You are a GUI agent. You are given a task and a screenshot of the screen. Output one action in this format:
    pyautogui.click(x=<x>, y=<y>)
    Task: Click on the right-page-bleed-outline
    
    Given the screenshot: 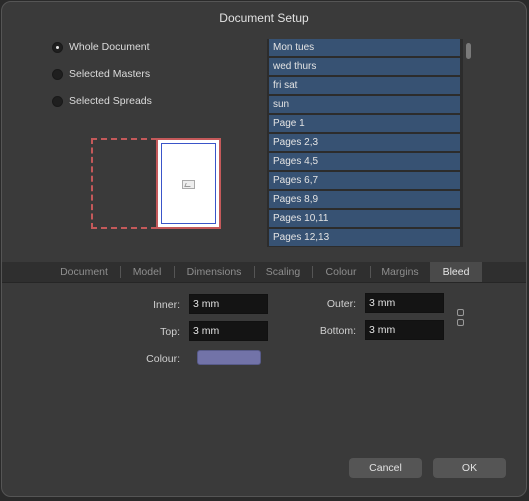 What is the action you would take?
    pyautogui.click(x=188, y=183)
    